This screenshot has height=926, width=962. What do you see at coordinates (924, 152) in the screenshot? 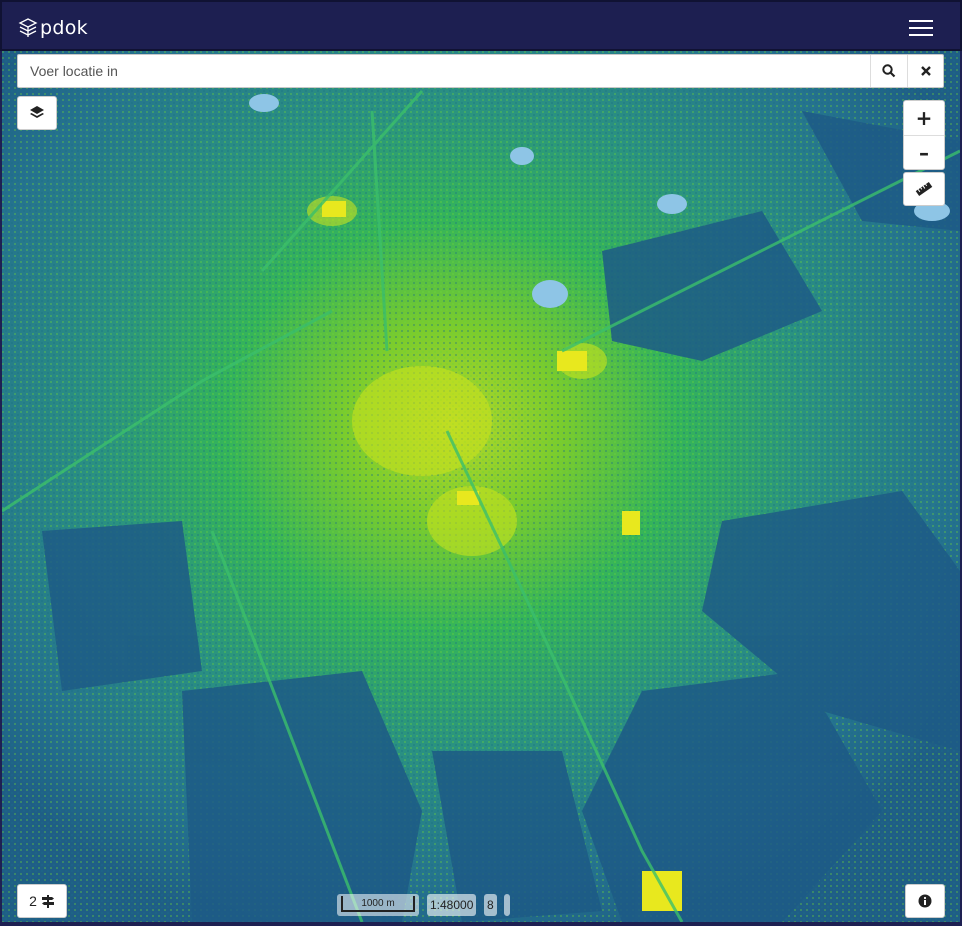
I see `zoom-out-button: –` at bounding box center [924, 152].